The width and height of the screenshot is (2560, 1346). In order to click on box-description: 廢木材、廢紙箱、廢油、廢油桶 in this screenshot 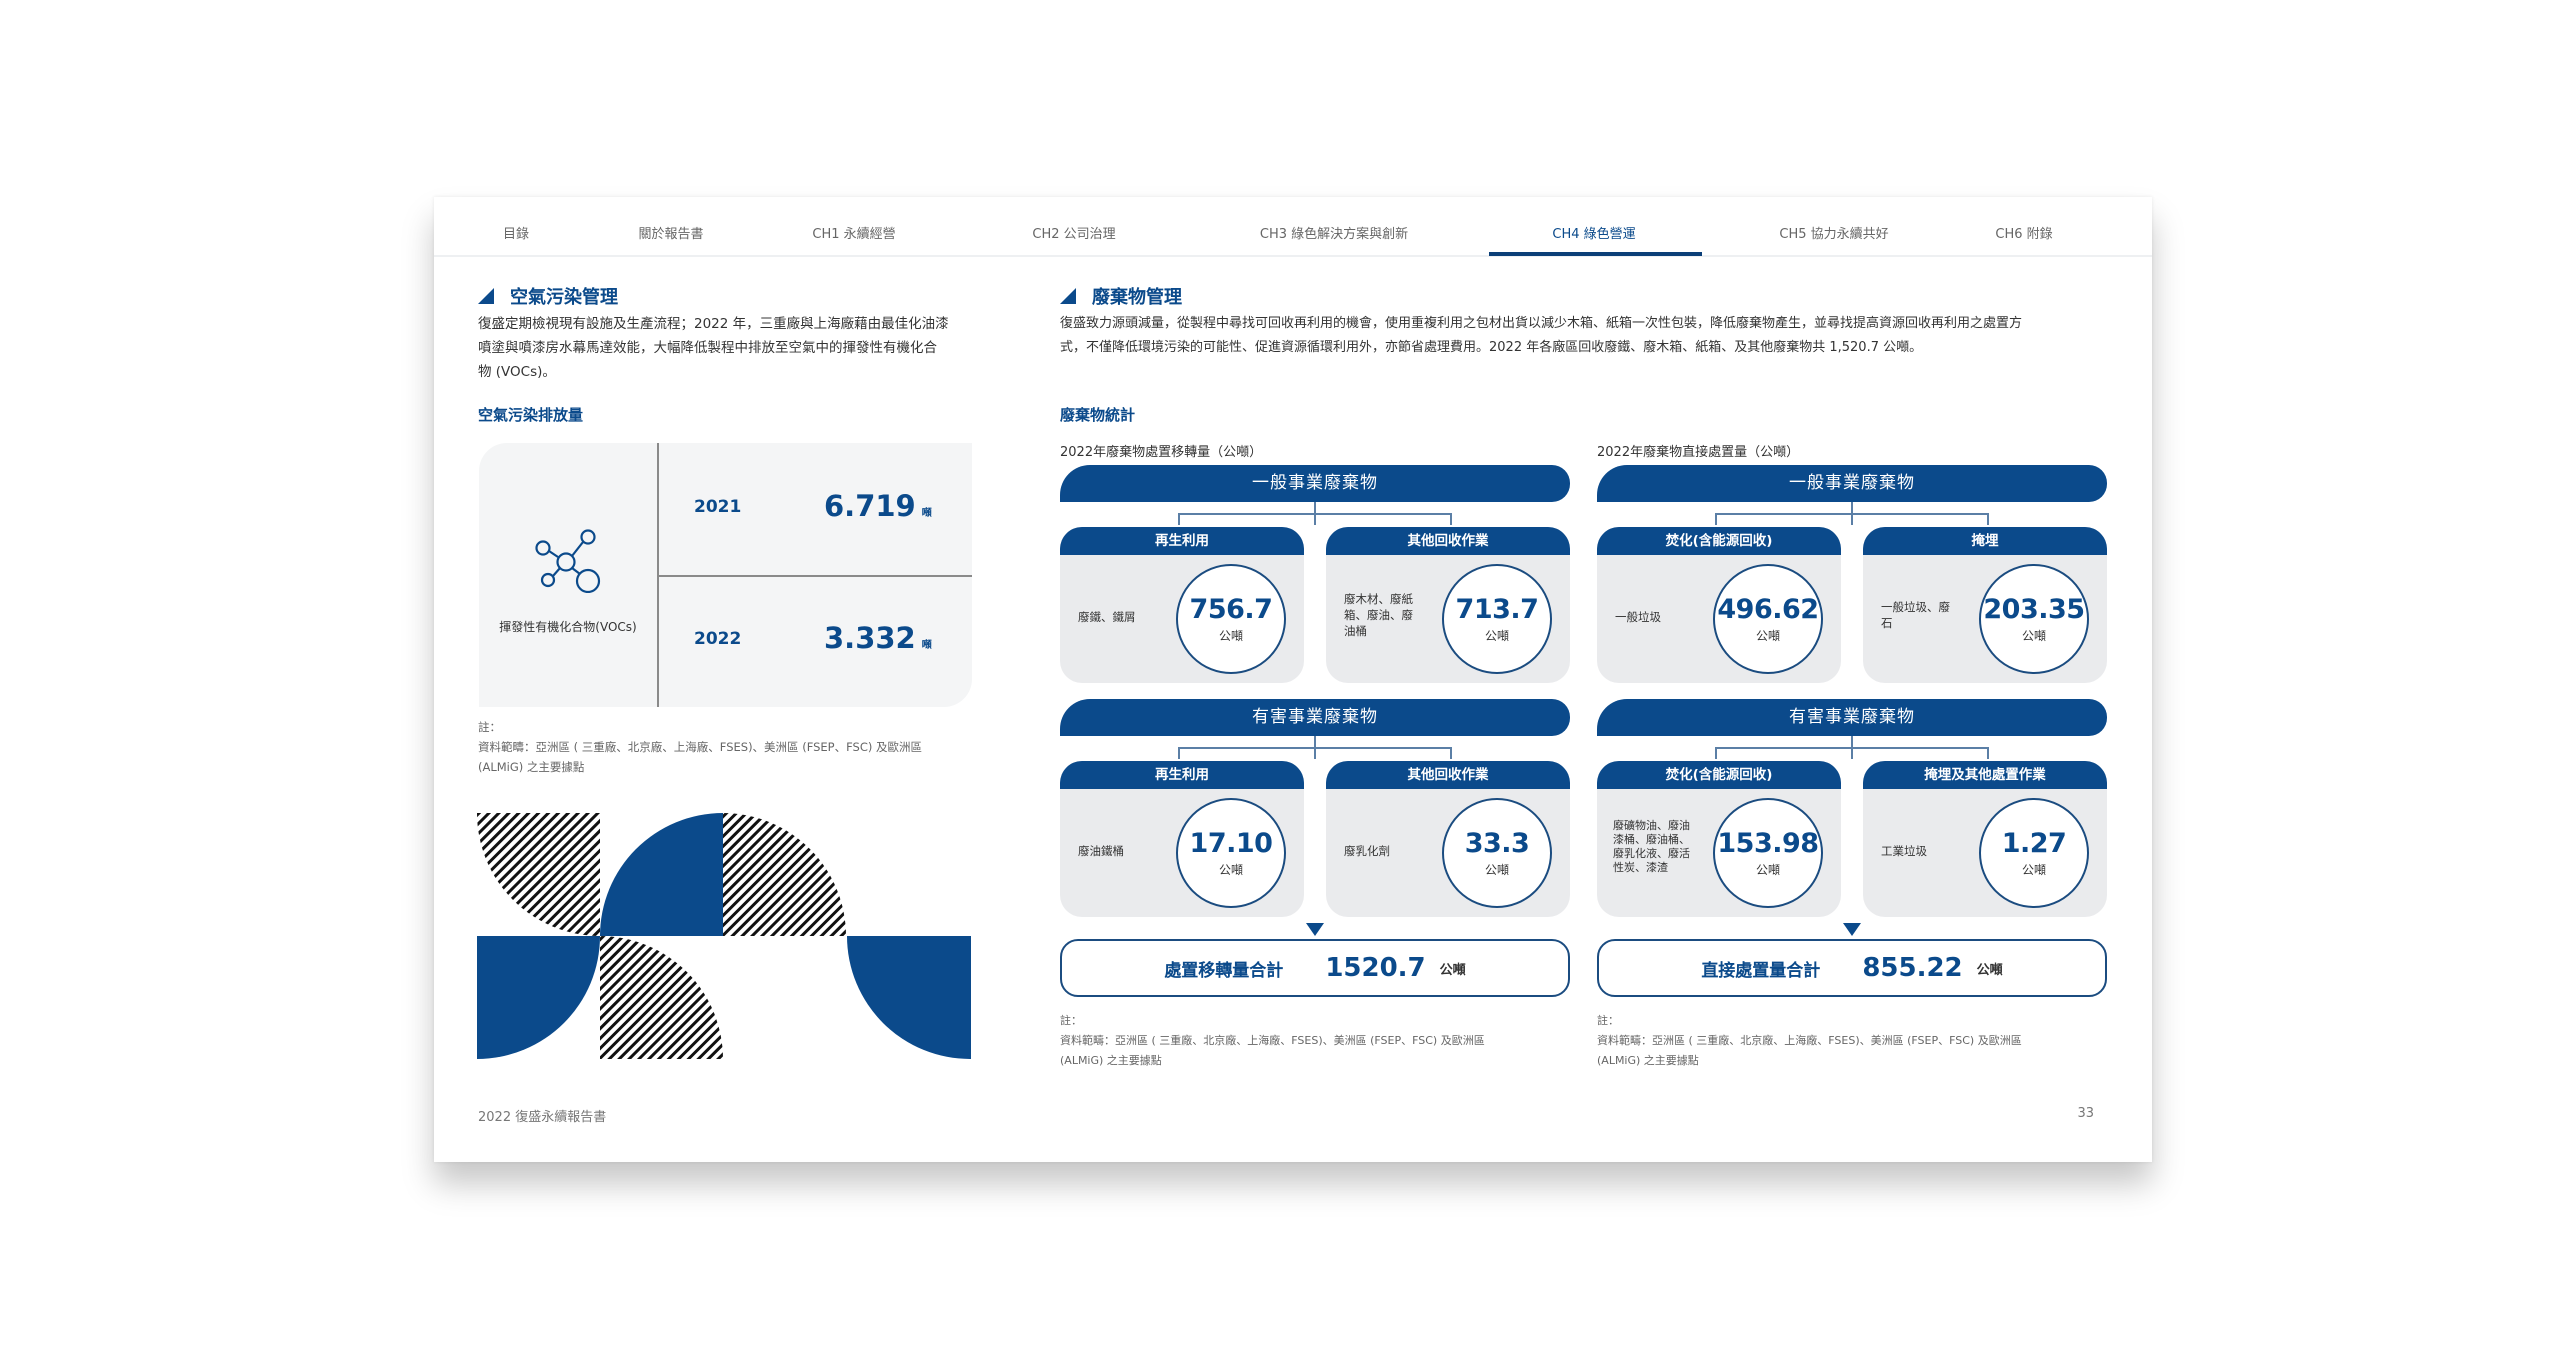, I will do `click(1378, 615)`.